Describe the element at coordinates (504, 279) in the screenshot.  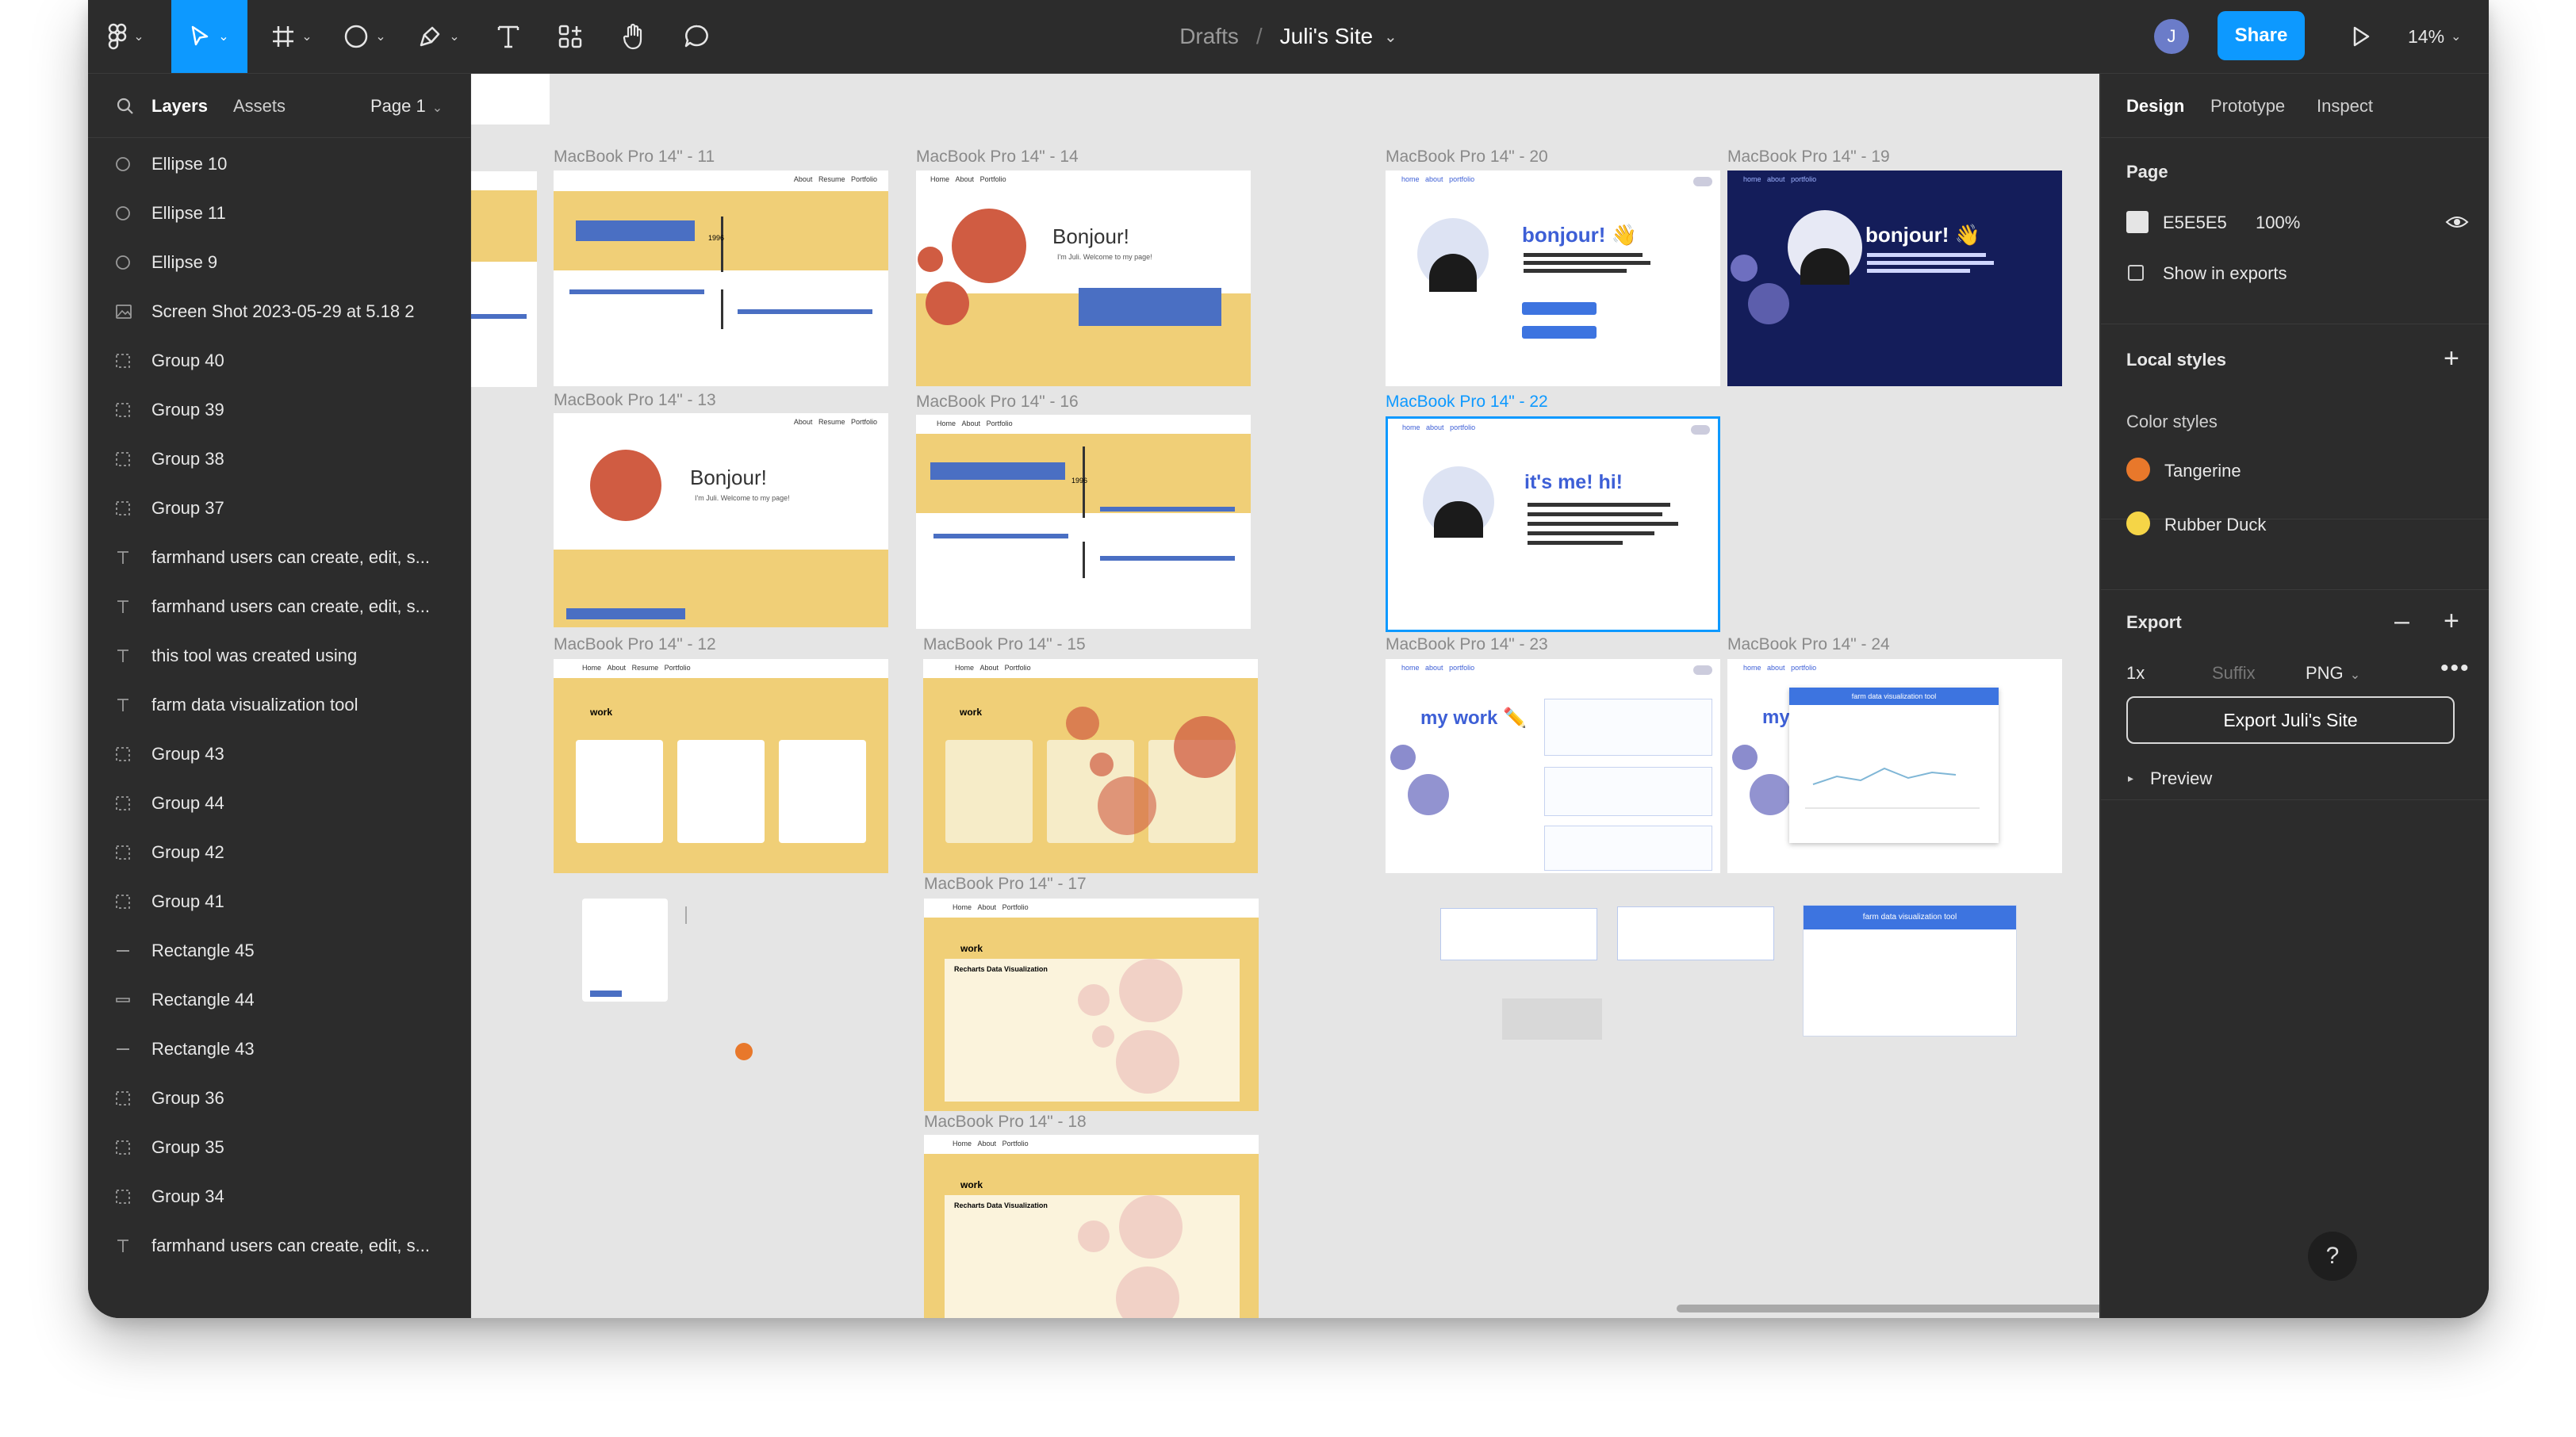
I see `canvas-frame-partial` at that location.